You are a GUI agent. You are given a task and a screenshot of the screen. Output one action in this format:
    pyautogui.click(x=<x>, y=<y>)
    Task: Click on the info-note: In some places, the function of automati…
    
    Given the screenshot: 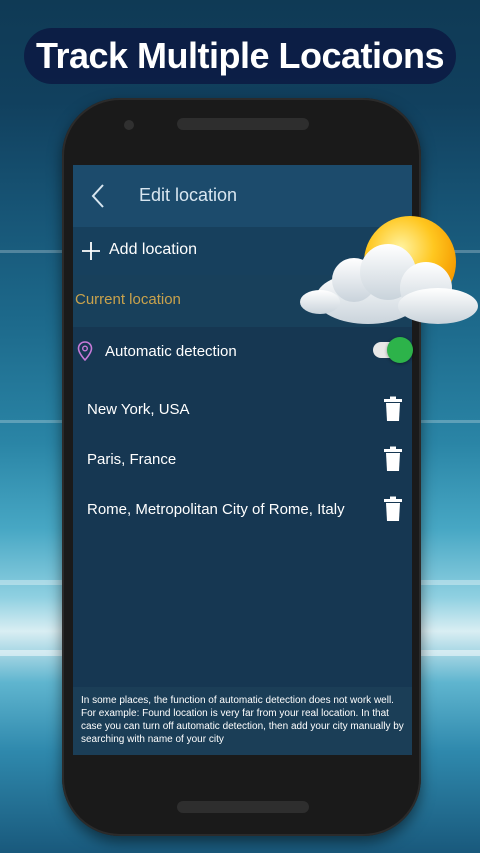 What is the action you would take?
    pyautogui.click(x=242, y=721)
    